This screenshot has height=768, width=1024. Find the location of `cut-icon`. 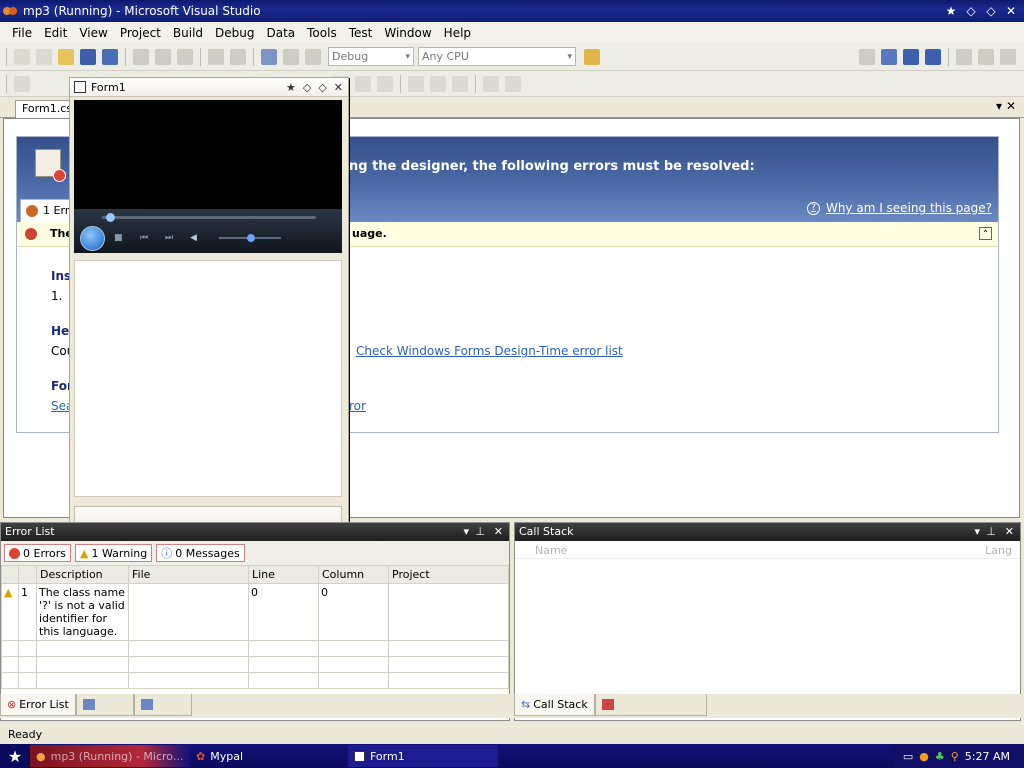

cut-icon is located at coordinates (141, 56).